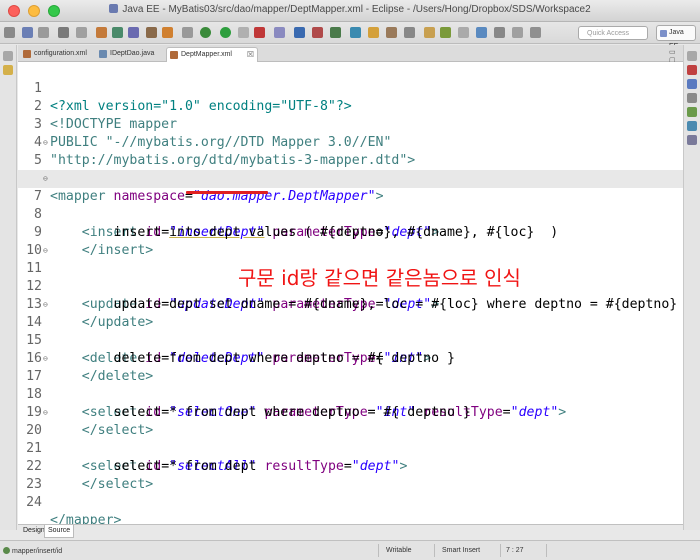 This screenshot has height=560, width=700. Describe the element at coordinates (81, 32) in the screenshot. I see `skip-breakpoints-icon` at that location.